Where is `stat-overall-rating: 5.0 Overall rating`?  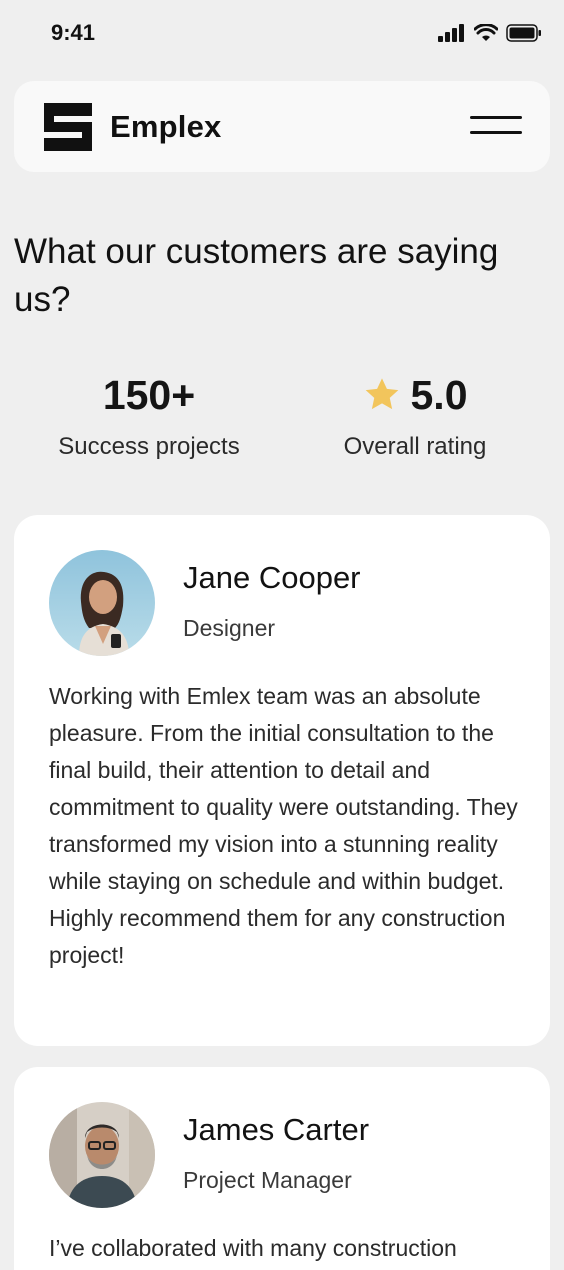 stat-overall-rating: 5.0 Overall rating is located at coordinates (415, 414).